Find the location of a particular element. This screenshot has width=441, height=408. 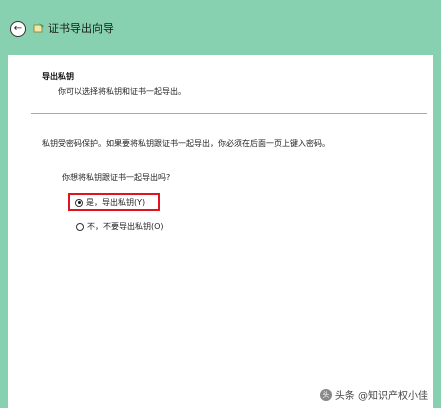

window-frame-left is located at coordinates (4, 231).